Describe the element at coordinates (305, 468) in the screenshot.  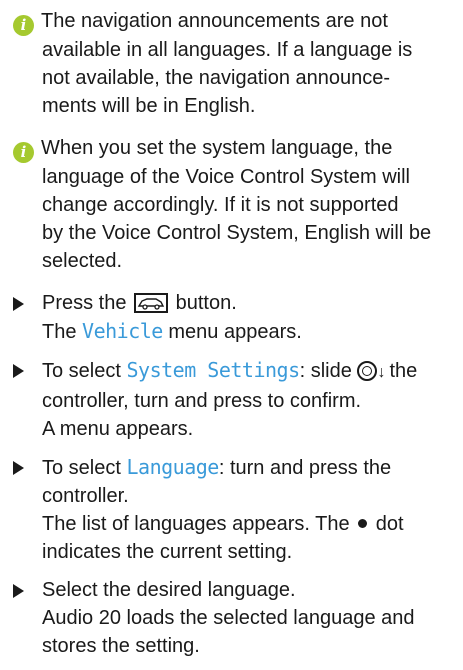
I see `step-text: : turn and press the` at that location.